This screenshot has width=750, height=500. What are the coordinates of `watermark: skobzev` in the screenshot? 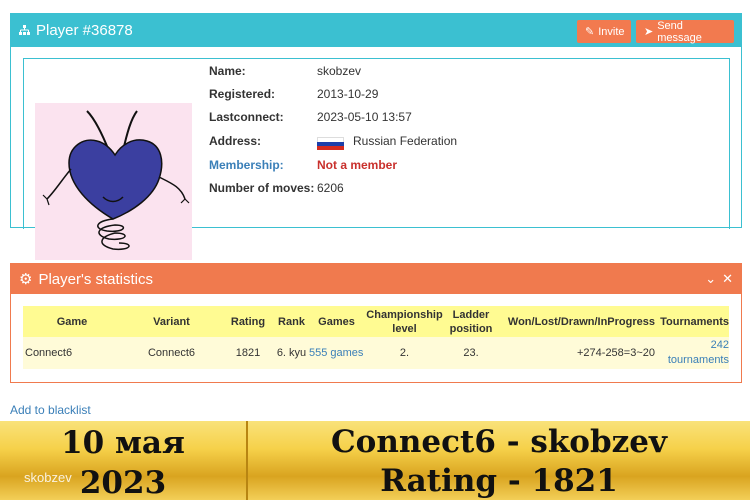 It's located at (48, 477).